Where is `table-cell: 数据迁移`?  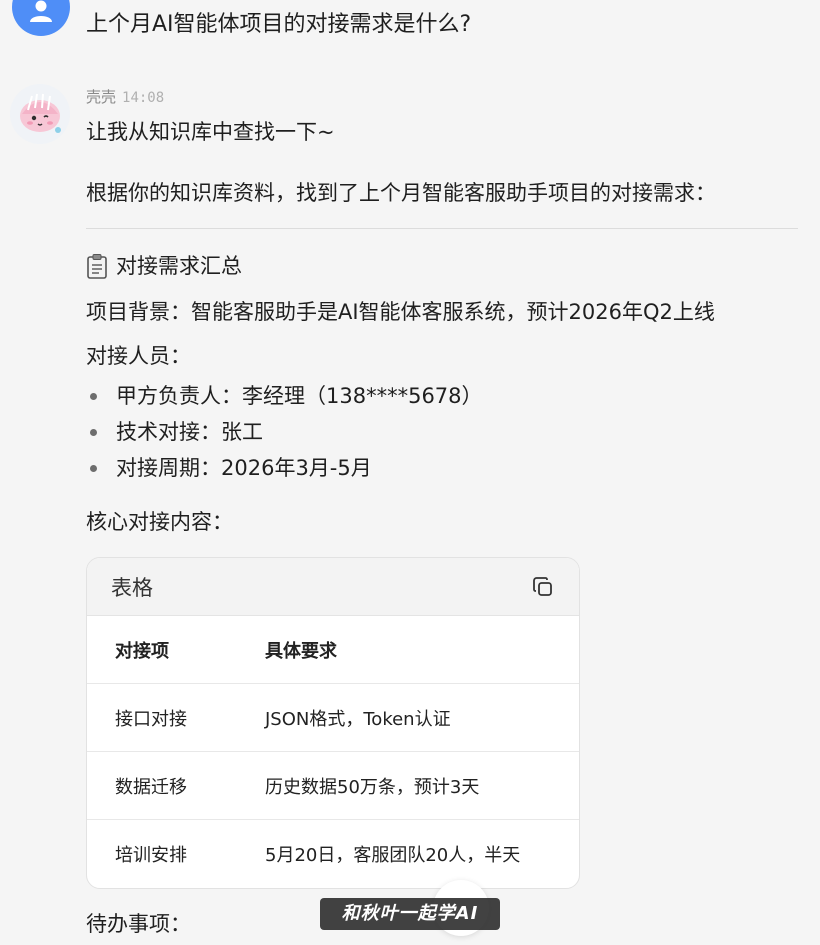
table-cell: 数据迁移 is located at coordinates (151, 787).